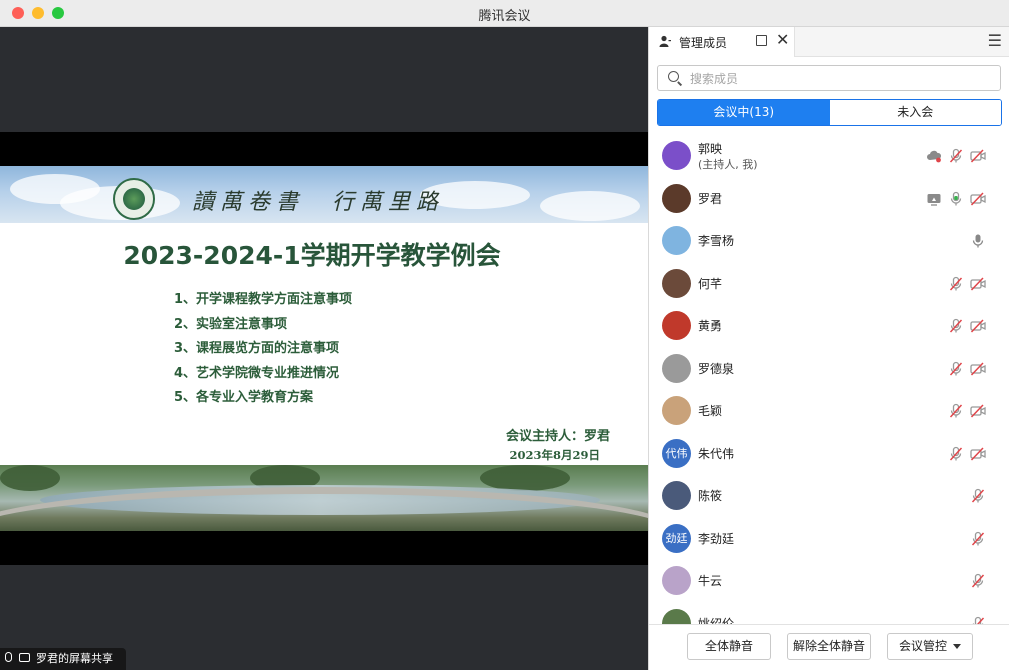  Describe the element at coordinates (716, 453) in the screenshot. I see `member-name: 朱代伟` at that location.